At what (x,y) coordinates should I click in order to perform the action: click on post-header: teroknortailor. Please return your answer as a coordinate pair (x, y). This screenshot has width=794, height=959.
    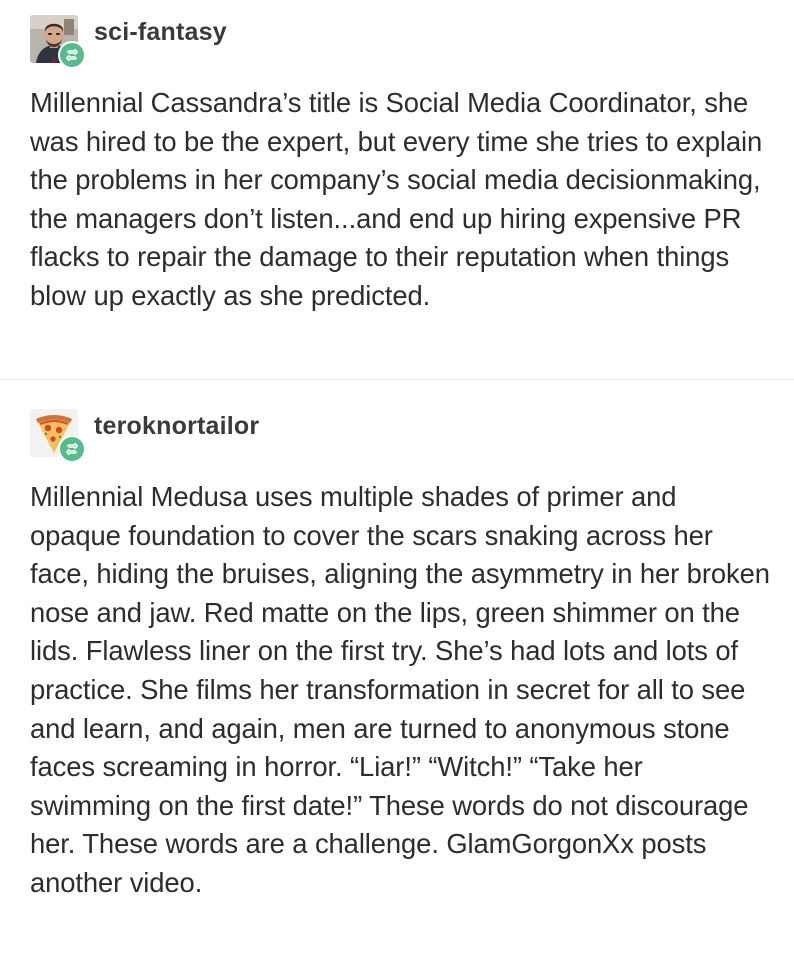
    Looking at the image, I should click on (400, 435).